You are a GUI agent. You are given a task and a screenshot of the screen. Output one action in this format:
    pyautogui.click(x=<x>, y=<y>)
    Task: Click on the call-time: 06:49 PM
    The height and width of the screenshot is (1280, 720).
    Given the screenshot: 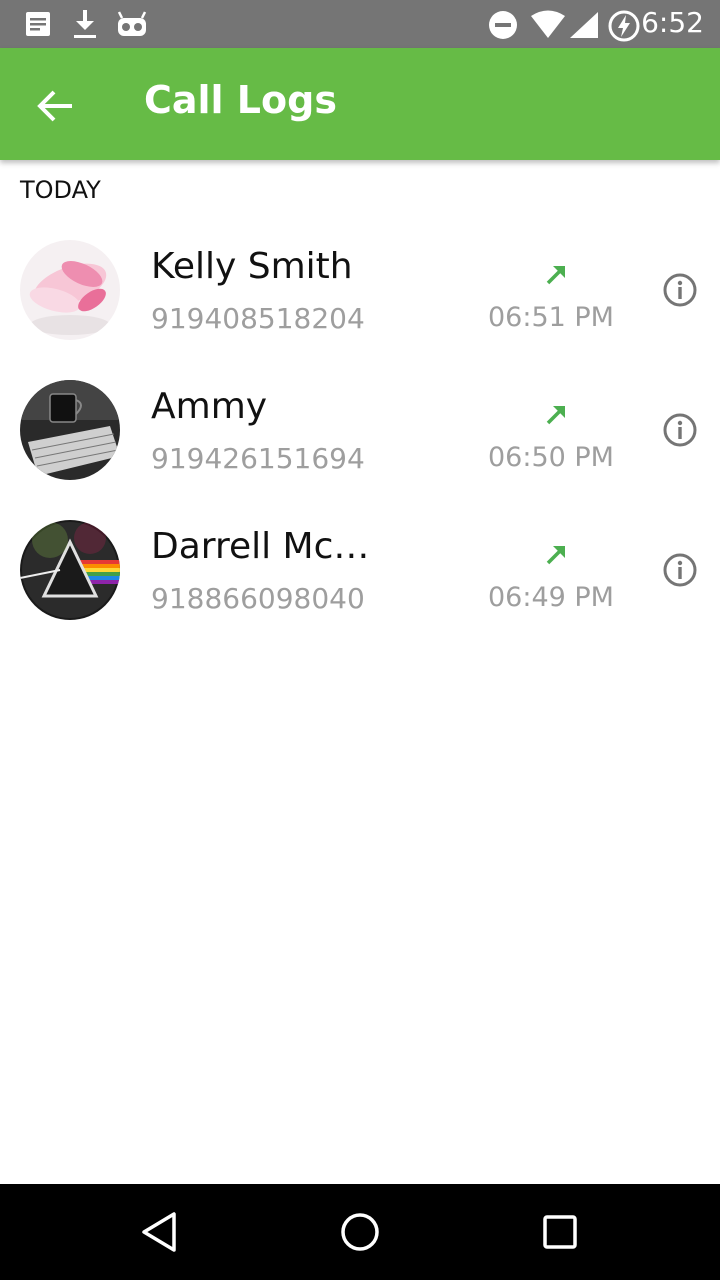 What is the action you would take?
    pyautogui.click(x=551, y=597)
    